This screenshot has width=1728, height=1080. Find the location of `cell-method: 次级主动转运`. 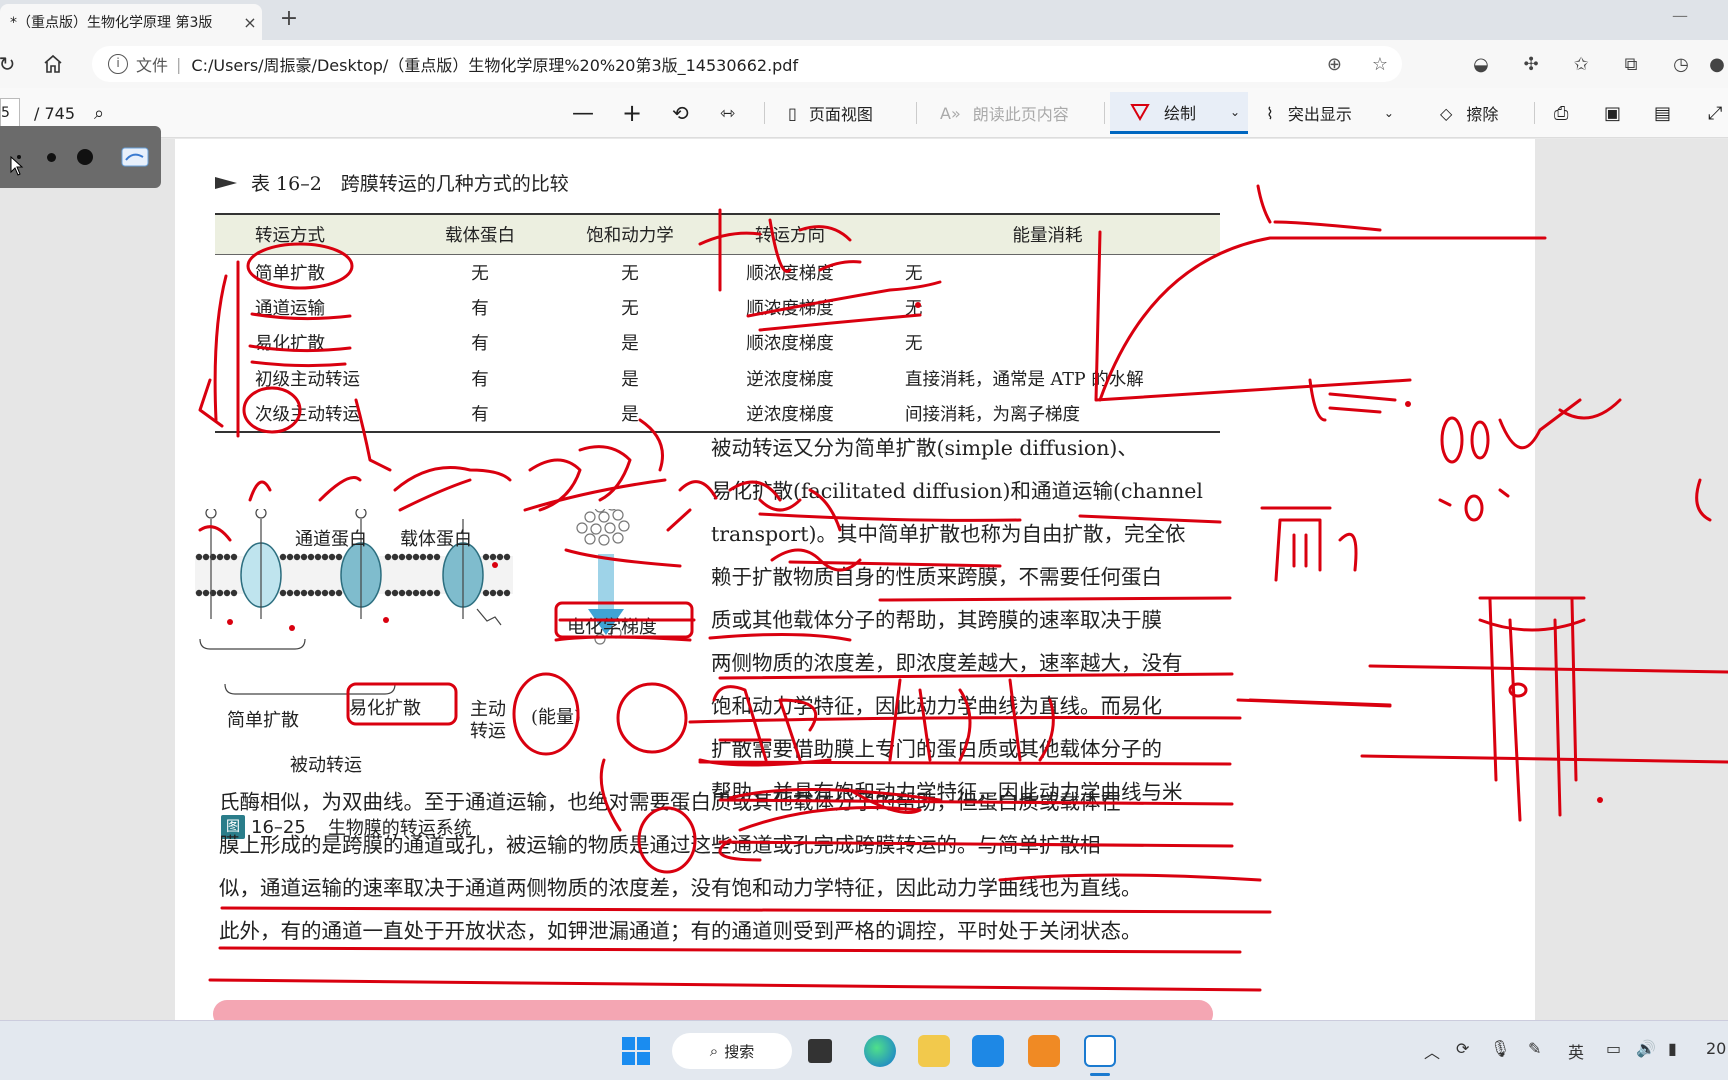

cell-method: 次级主动转运 is located at coordinates (307, 414).